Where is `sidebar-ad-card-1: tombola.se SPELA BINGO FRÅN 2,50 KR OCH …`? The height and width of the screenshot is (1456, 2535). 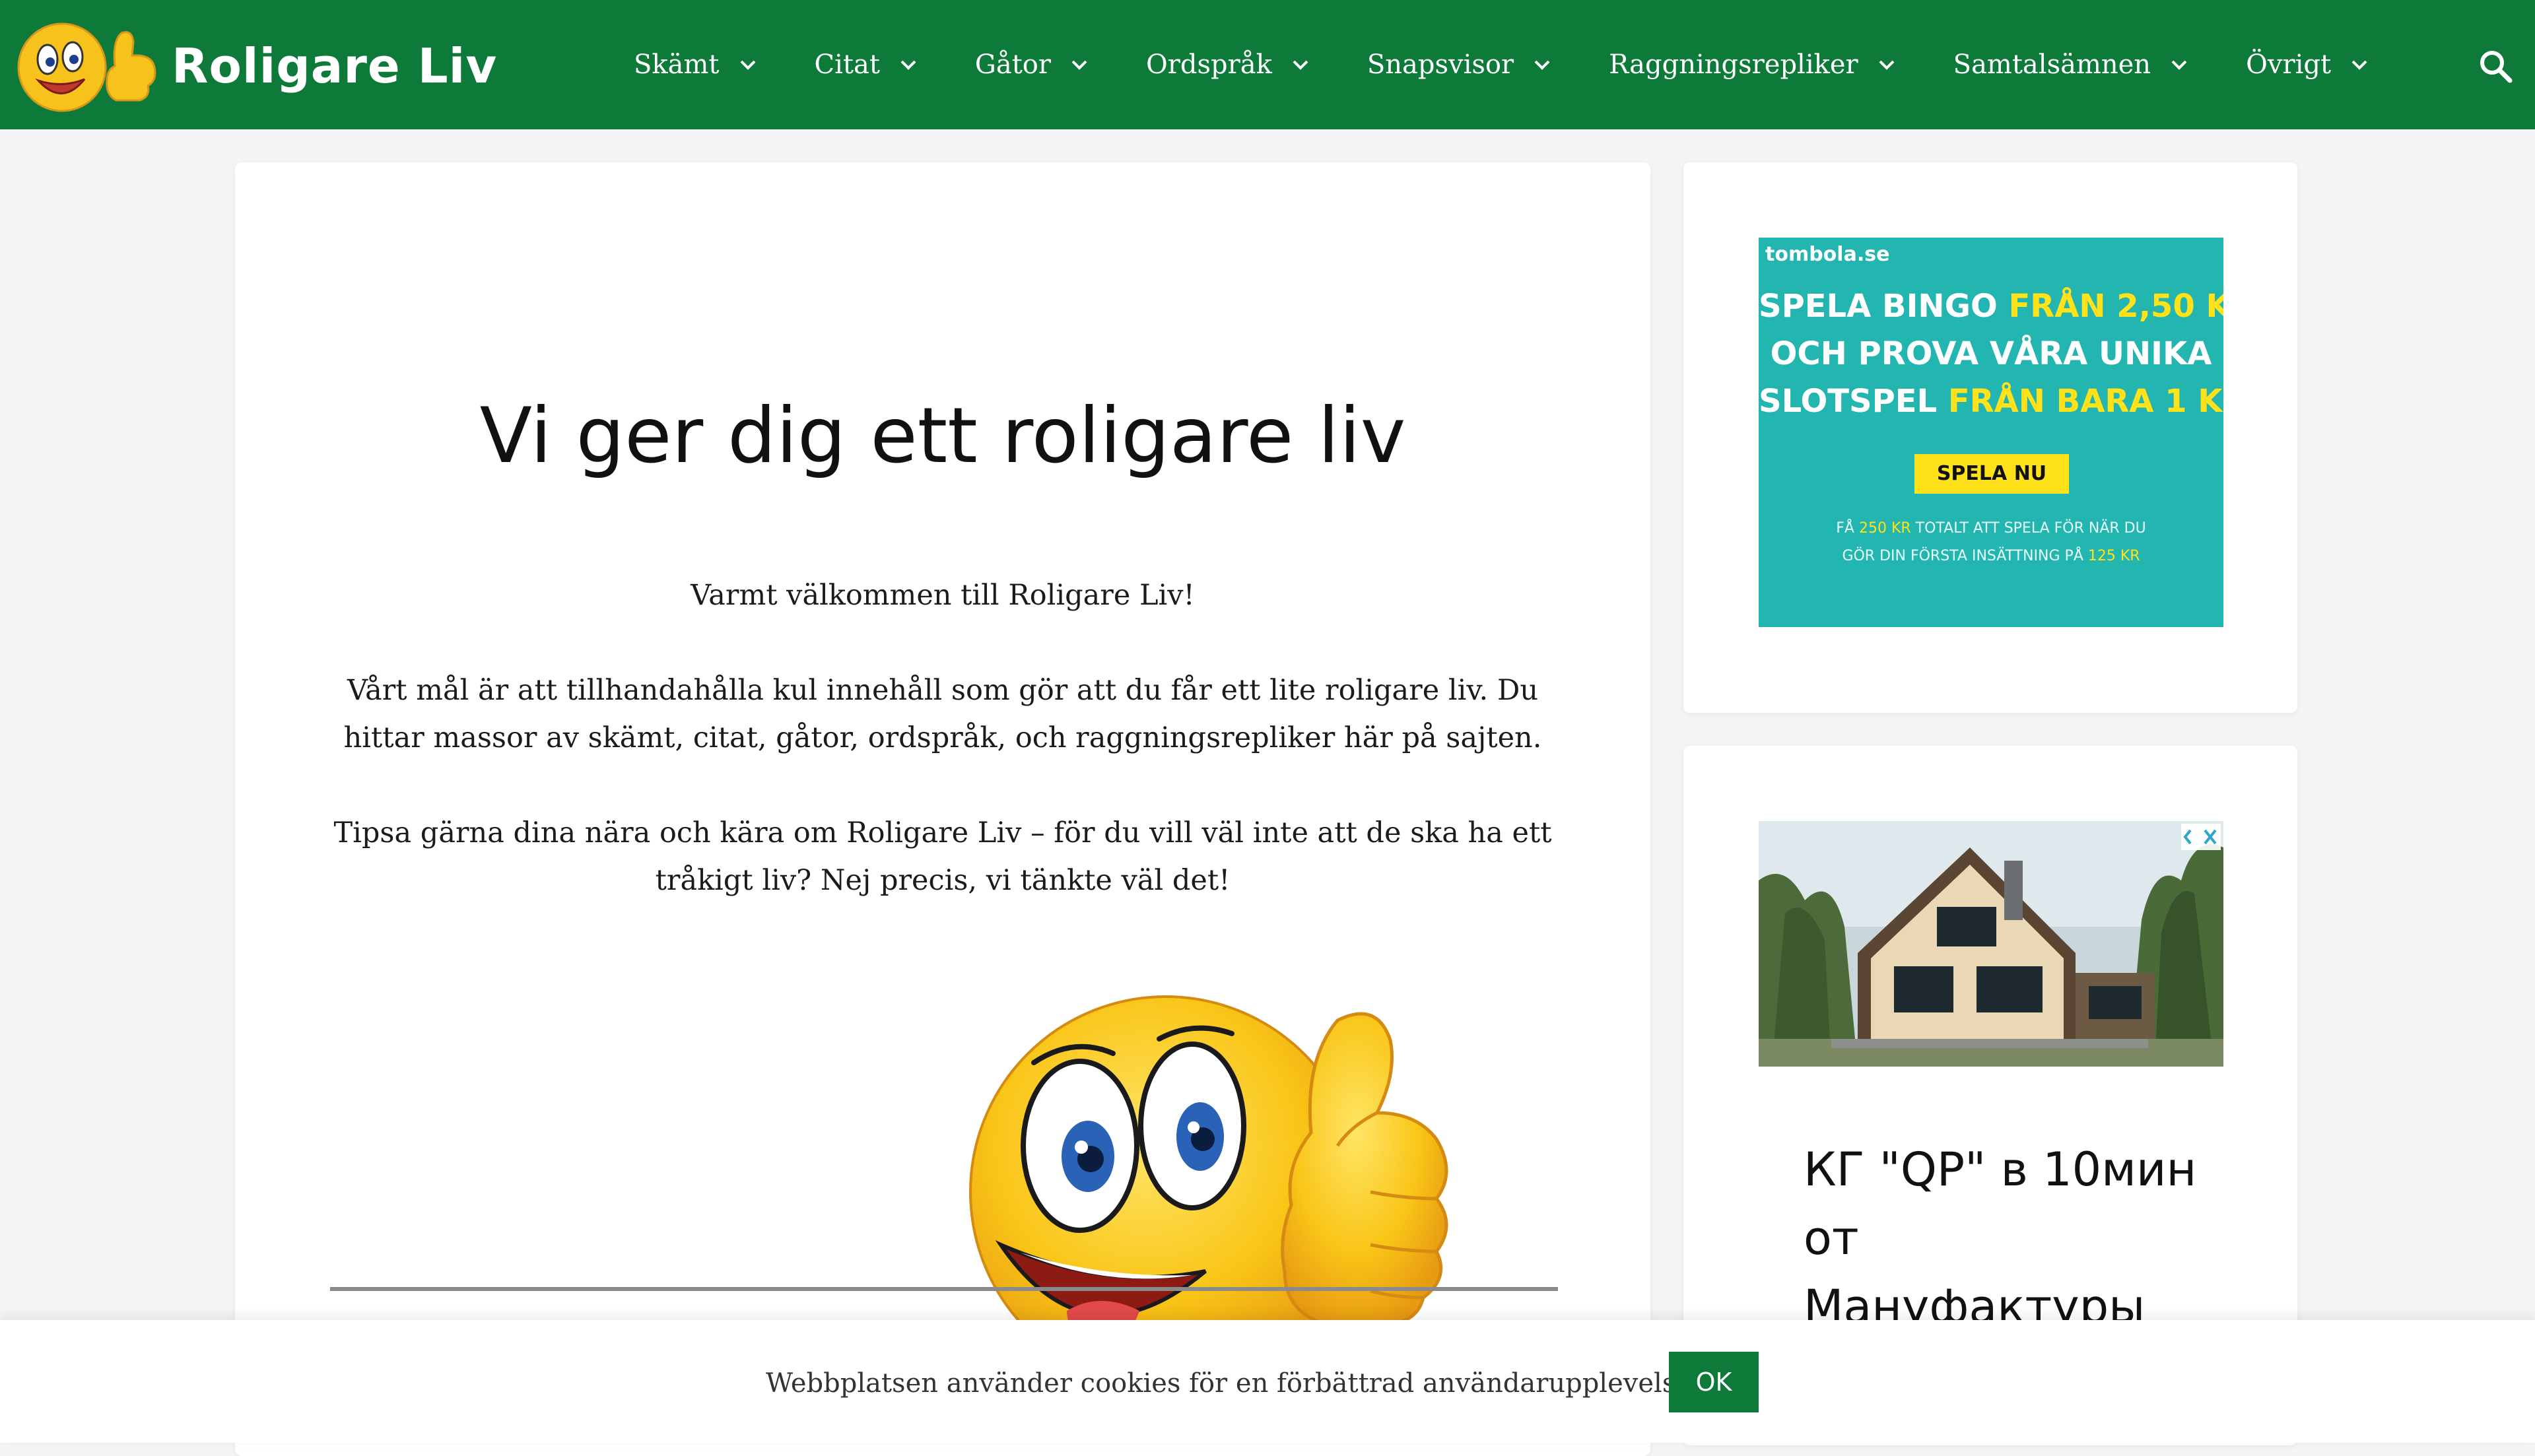 sidebar-ad-card-1: tombola.se SPELA BINGO FRÅN 2,50 KR OCH … is located at coordinates (1990, 437).